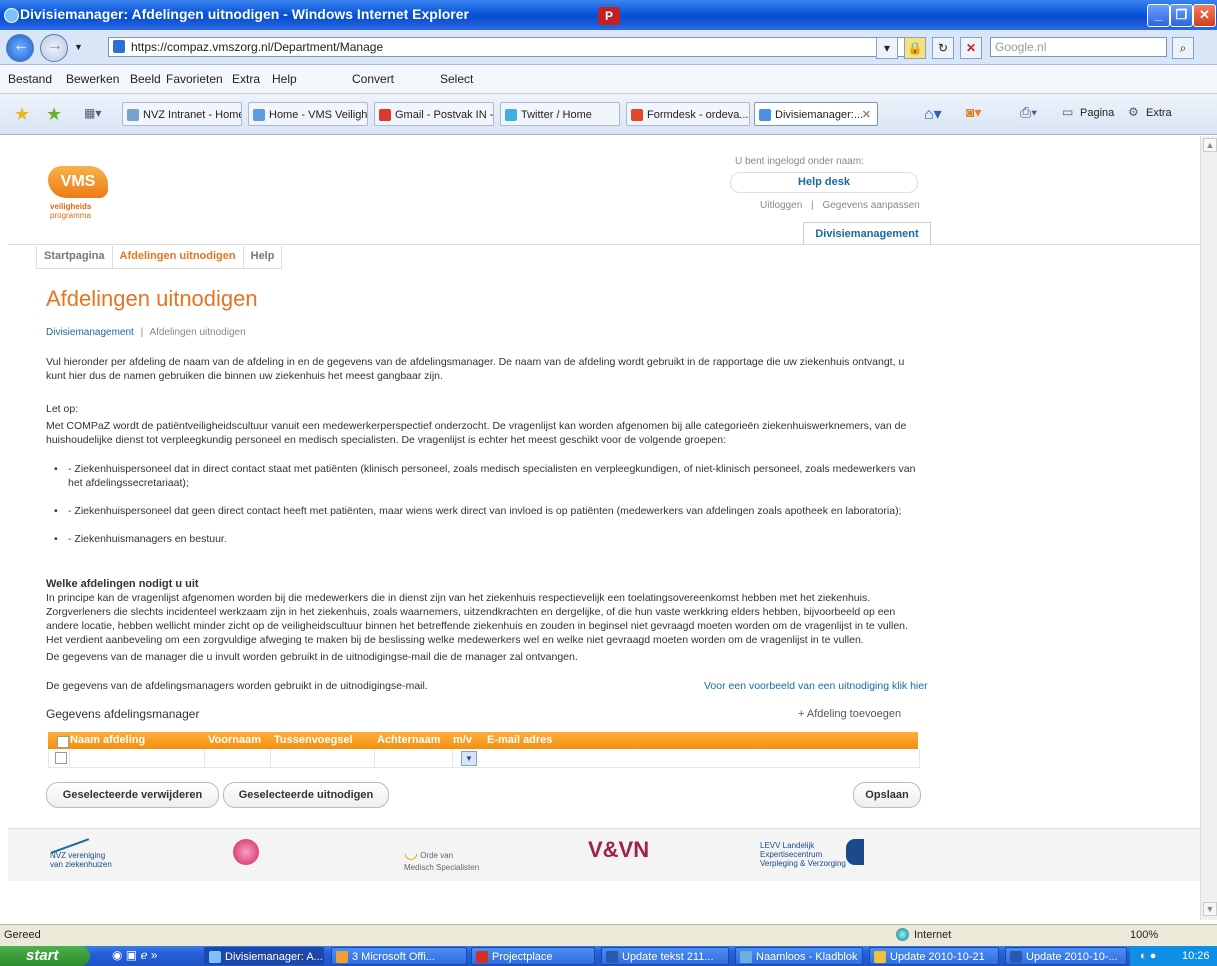  Describe the element at coordinates (85, 853) in the screenshot. I see `nvz-logo: NVZ vereniging van ziekenhuizen` at that location.